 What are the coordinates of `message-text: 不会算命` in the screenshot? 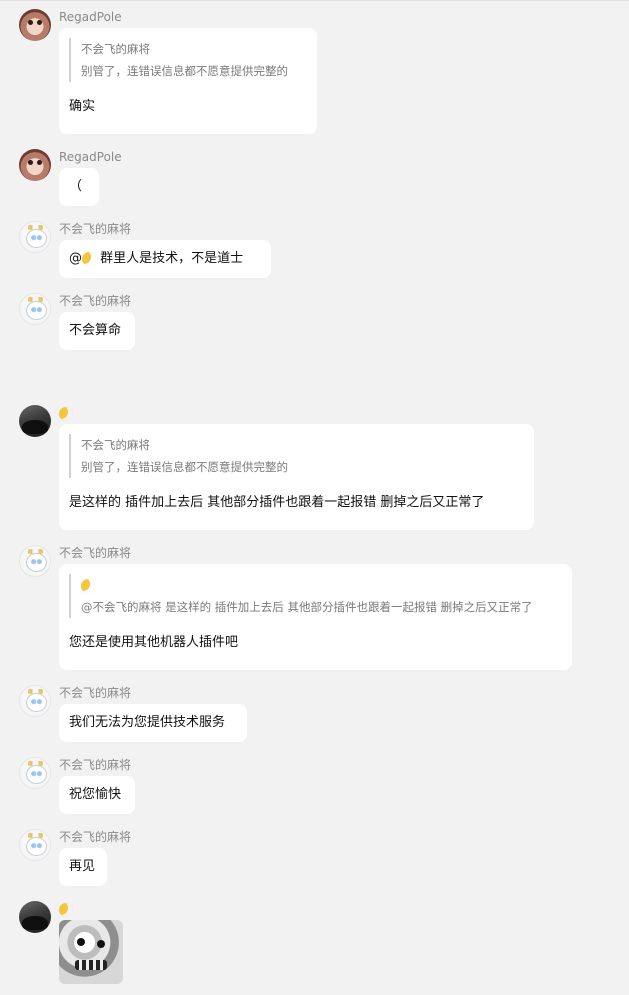 It's located at (95, 330).